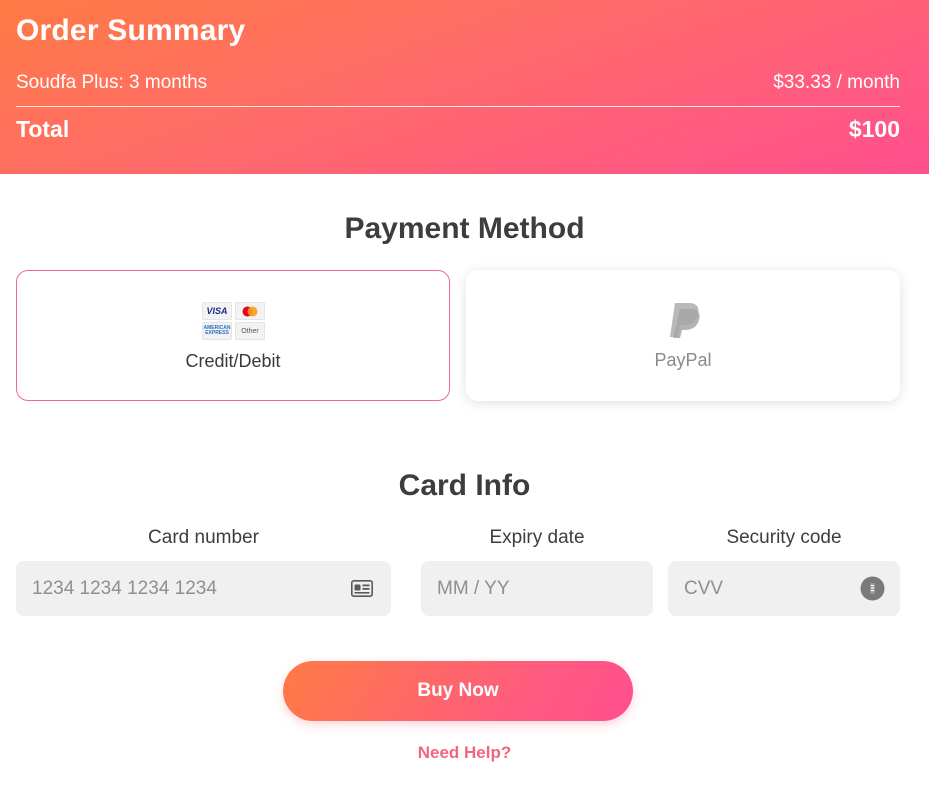 This screenshot has width=929, height=792. What do you see at coordinates (784, 537) in the screenshot?
I see `security-code-label: Security code` at bounding box center [784, 537].